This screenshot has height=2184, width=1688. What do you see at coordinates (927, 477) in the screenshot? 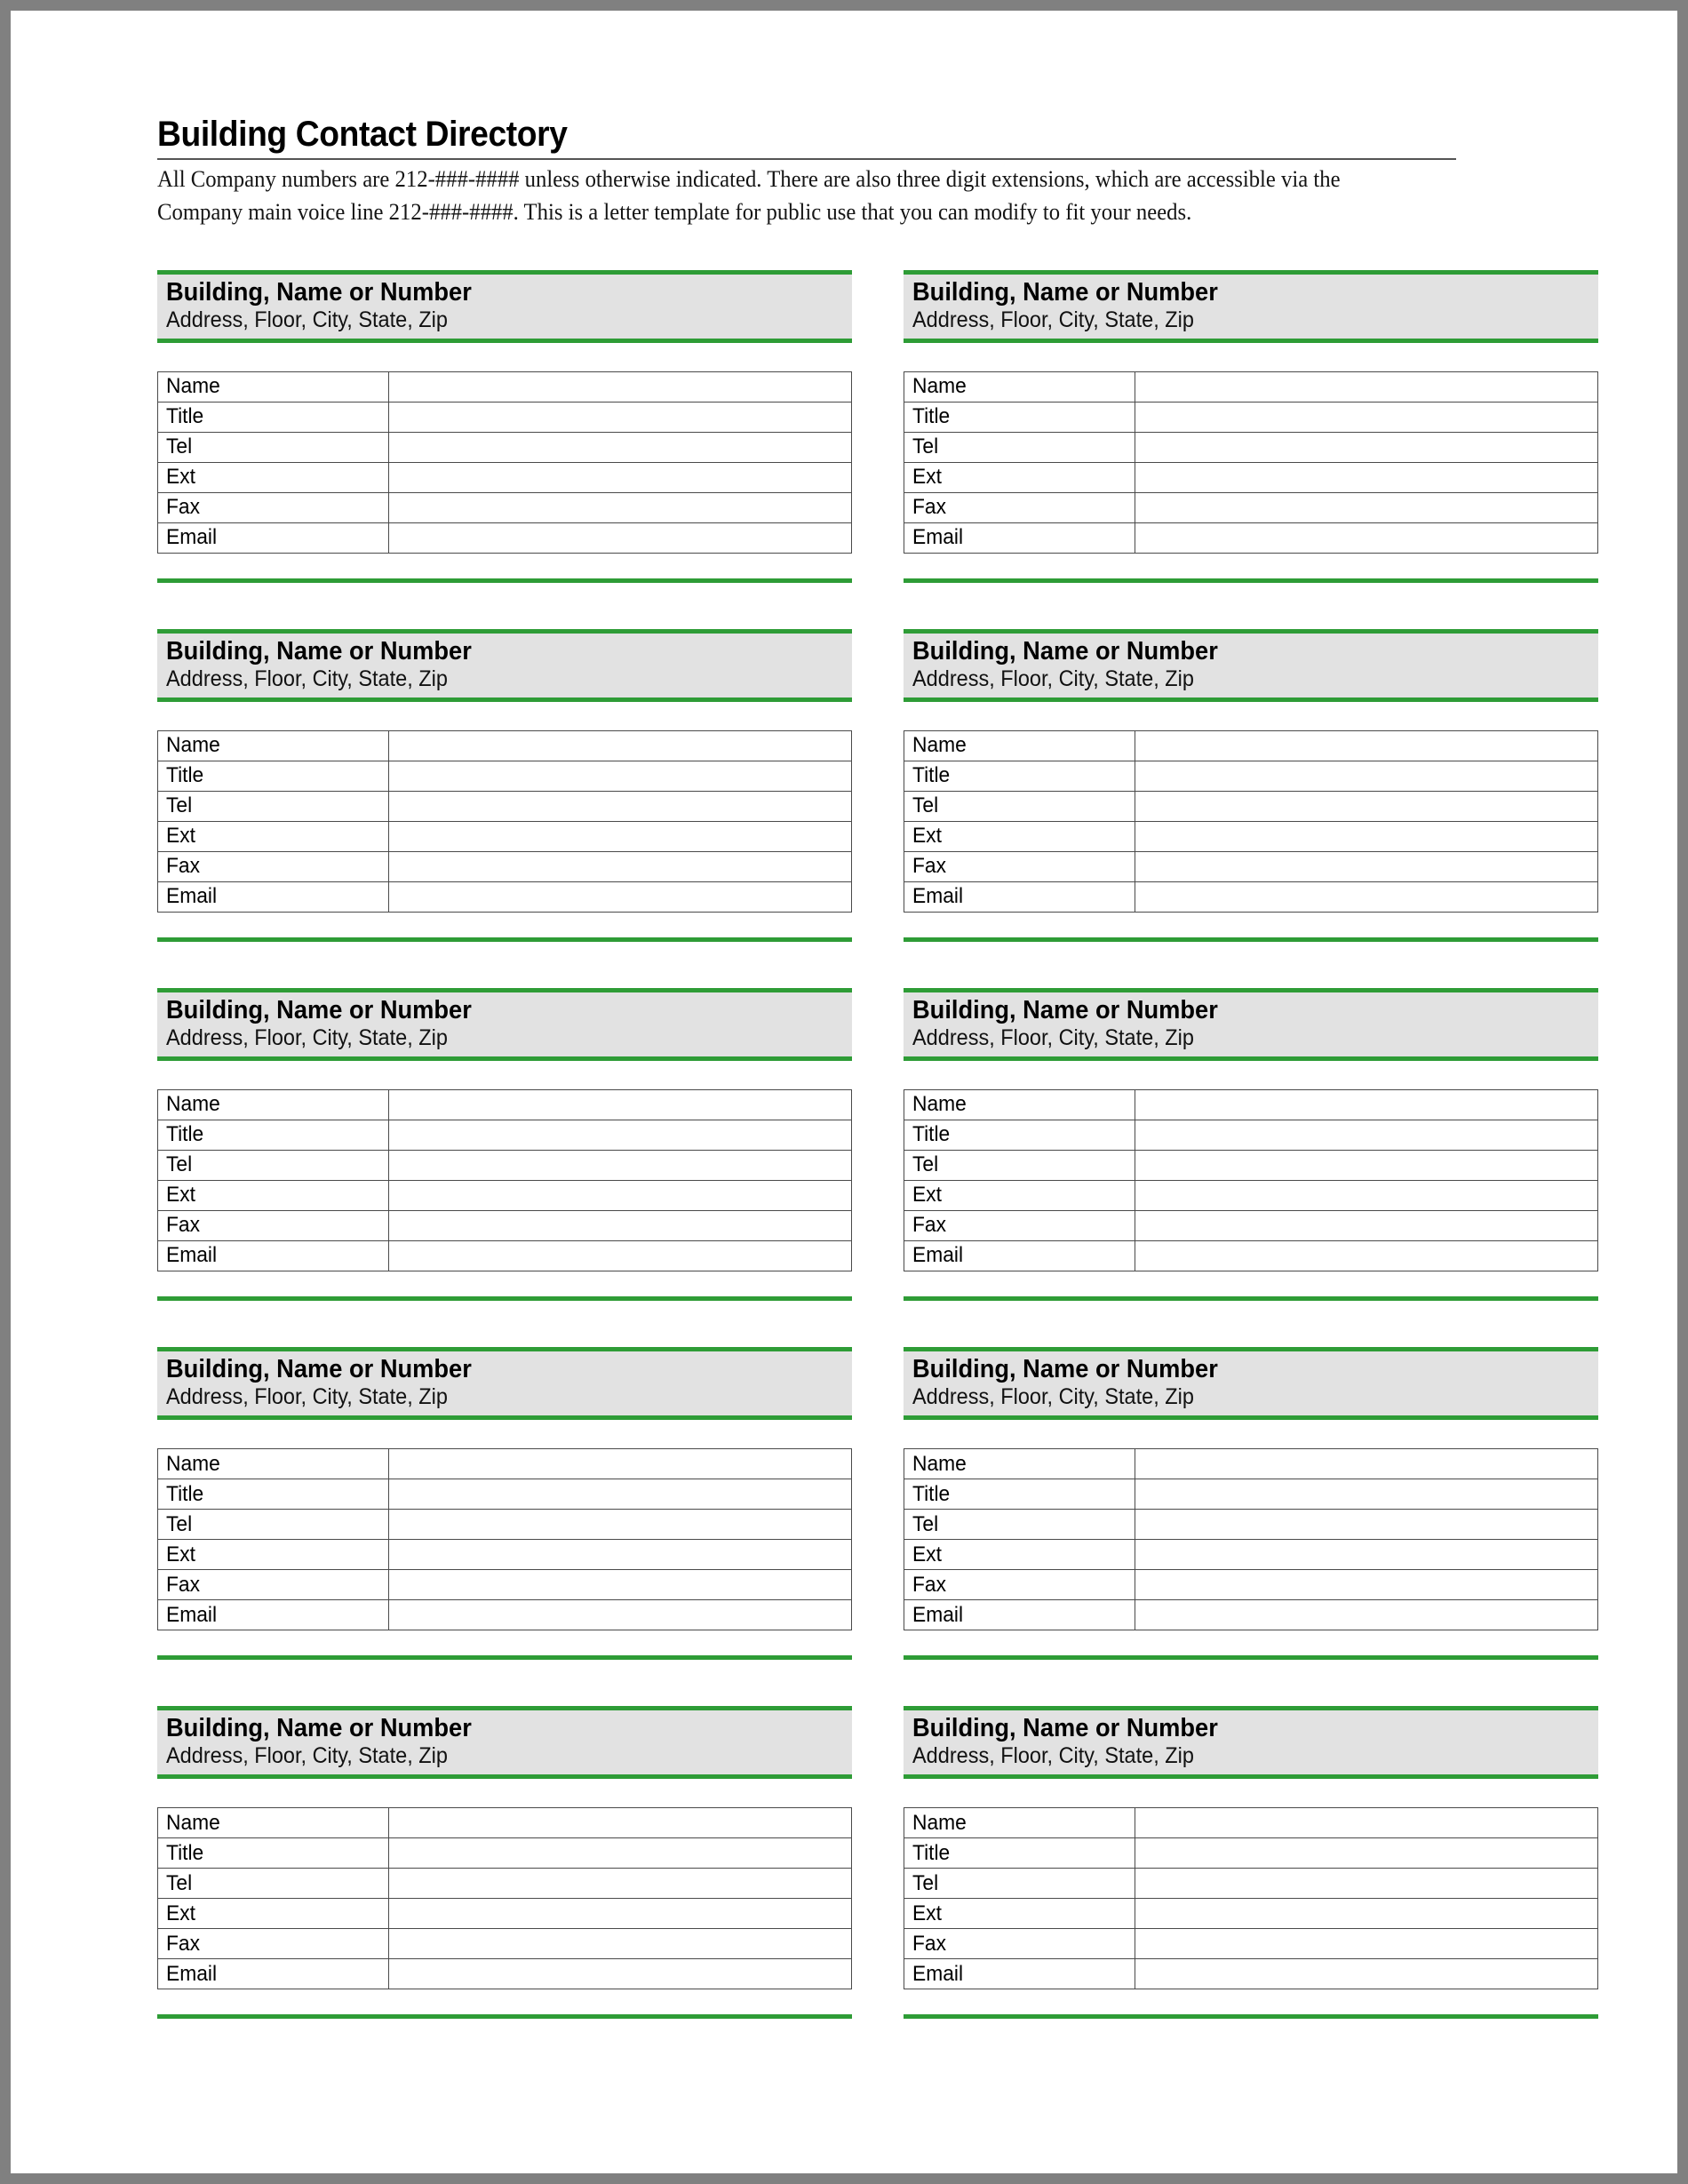
I see `field-label-text: Ext` at bounding box center [927, 477].